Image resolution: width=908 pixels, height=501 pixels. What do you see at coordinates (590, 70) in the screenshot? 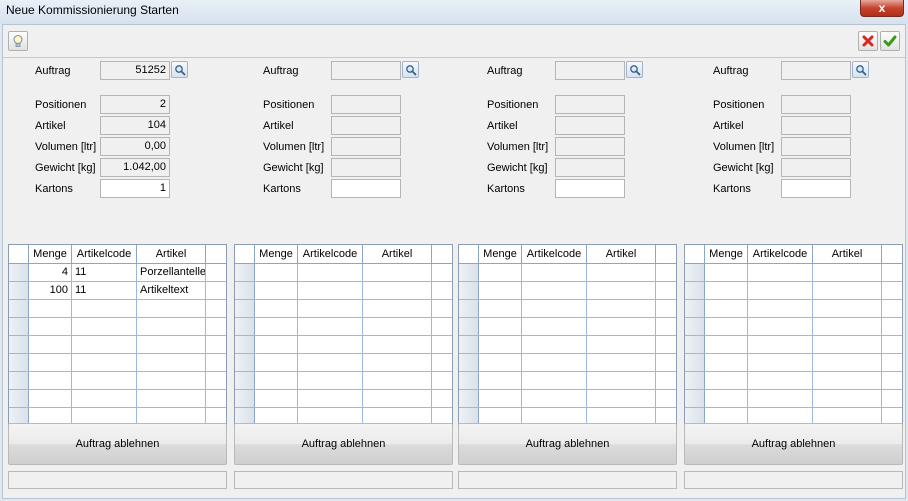
I see `input-auftrag` at bounding box center [590, 70].